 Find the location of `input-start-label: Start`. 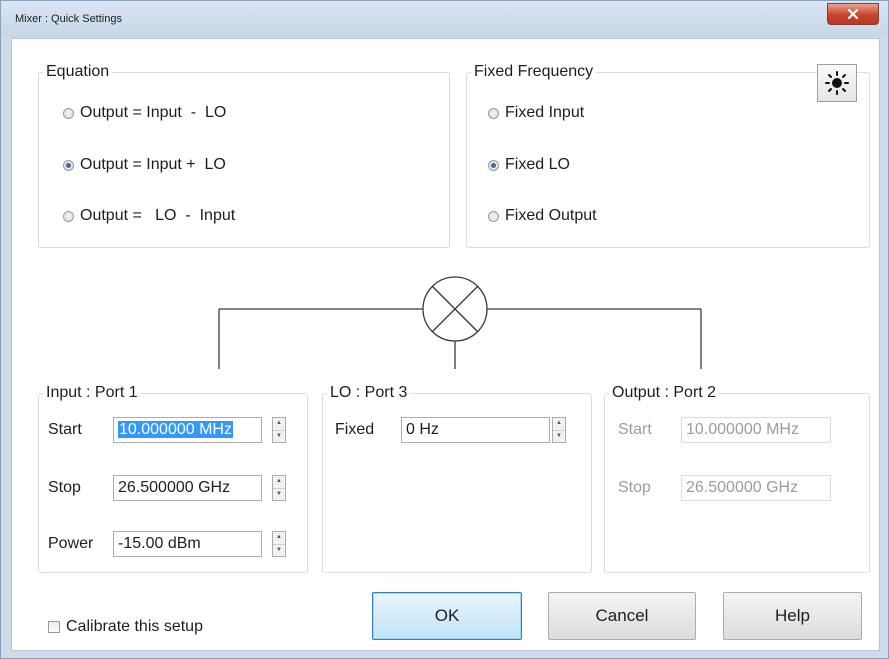

input-start-label: Start is located at coordinates (65, 429).